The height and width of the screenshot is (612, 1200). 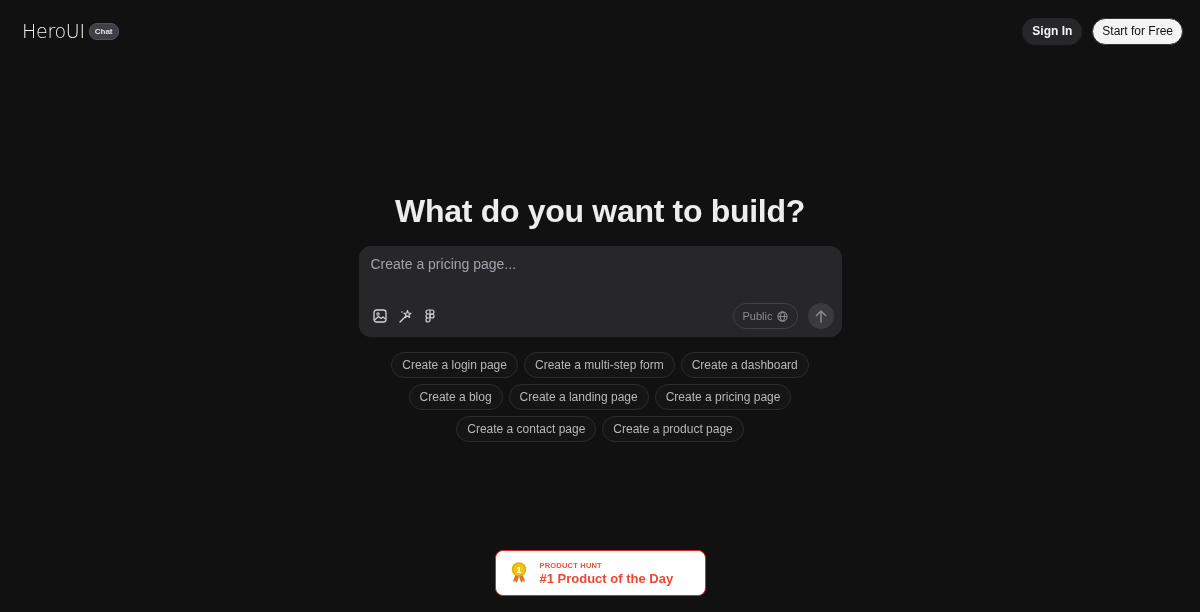 What do you see at coordinates (600, 291) in the screenshot?
I see `prompt-input-field: Create a pricing page... Public` at bounding box center [600, 291].